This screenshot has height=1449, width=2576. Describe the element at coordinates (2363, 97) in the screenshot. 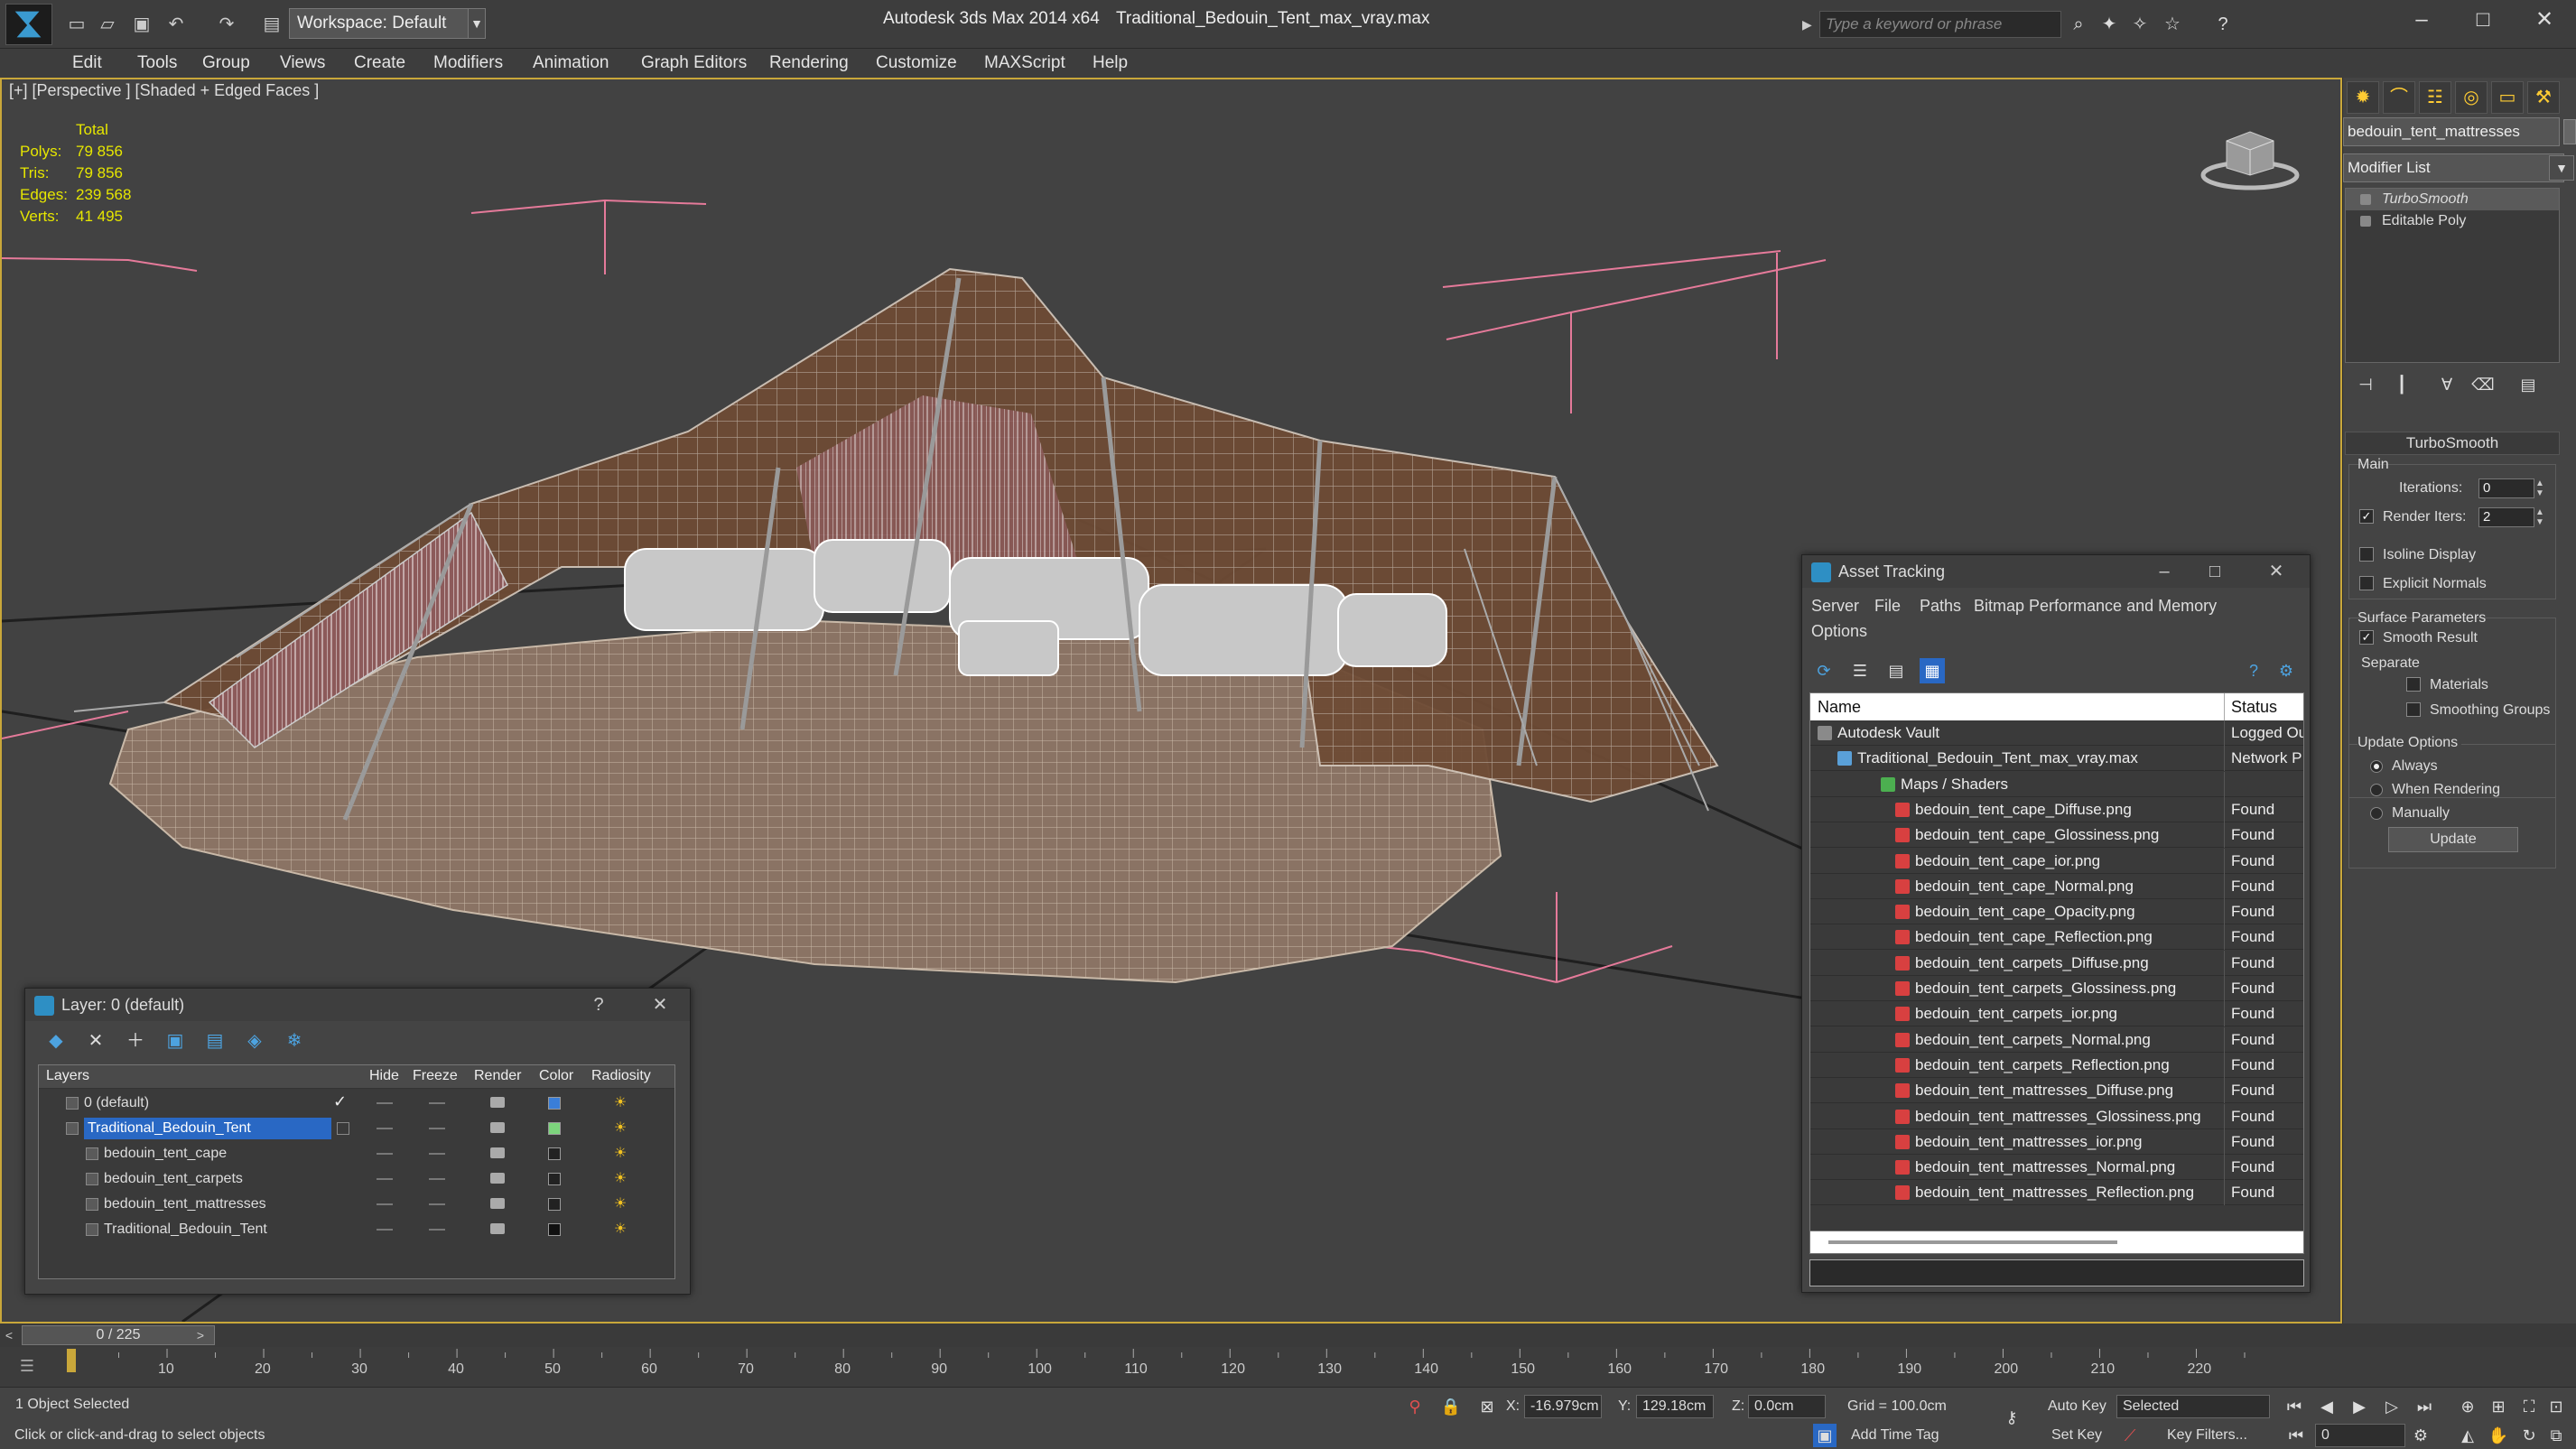

I see `create-tab-icon: ✹` at that location.